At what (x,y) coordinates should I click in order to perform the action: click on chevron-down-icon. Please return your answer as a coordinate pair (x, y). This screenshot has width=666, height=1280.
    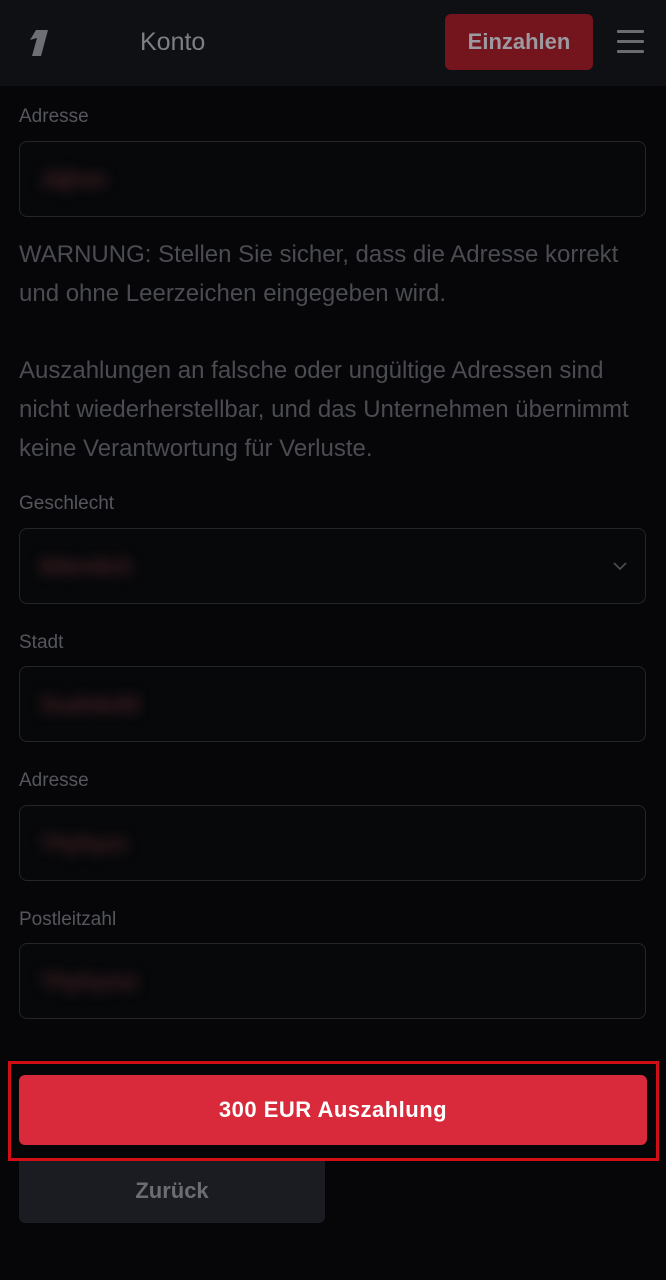
    Looking at the image, I should click on (620, 566).